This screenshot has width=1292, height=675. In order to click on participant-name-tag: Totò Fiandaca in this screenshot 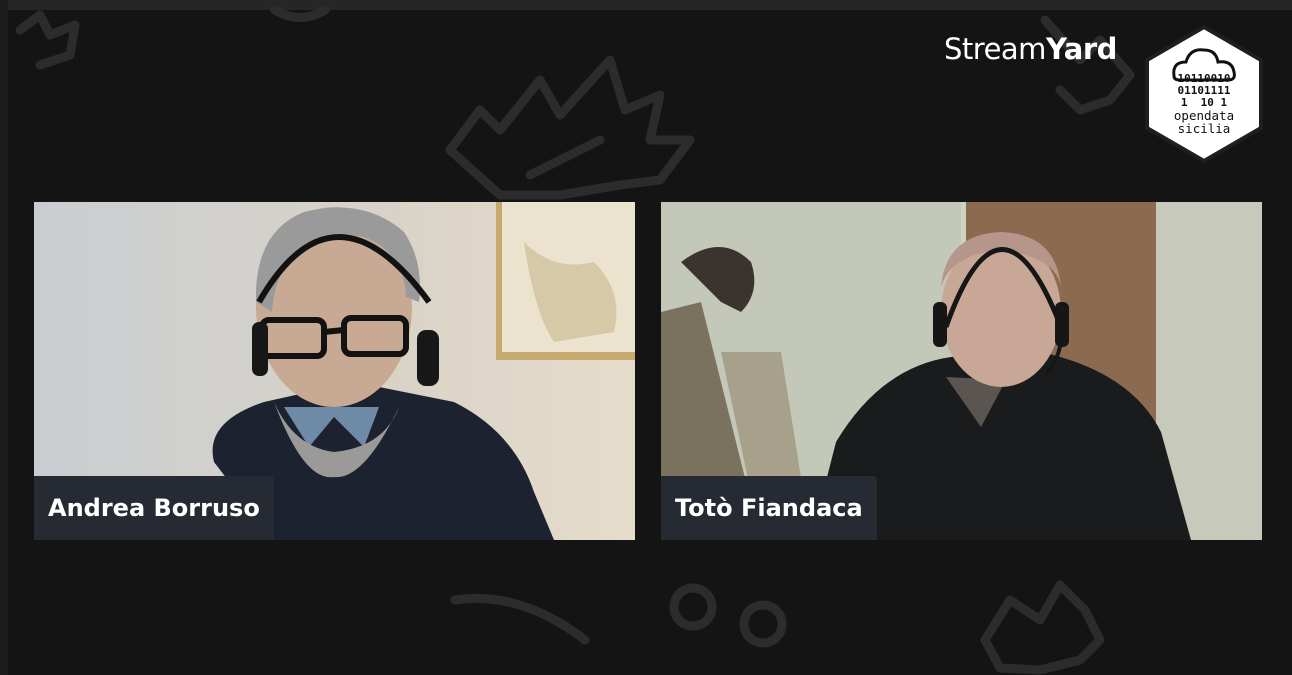, I will do `click(769, 508)`.